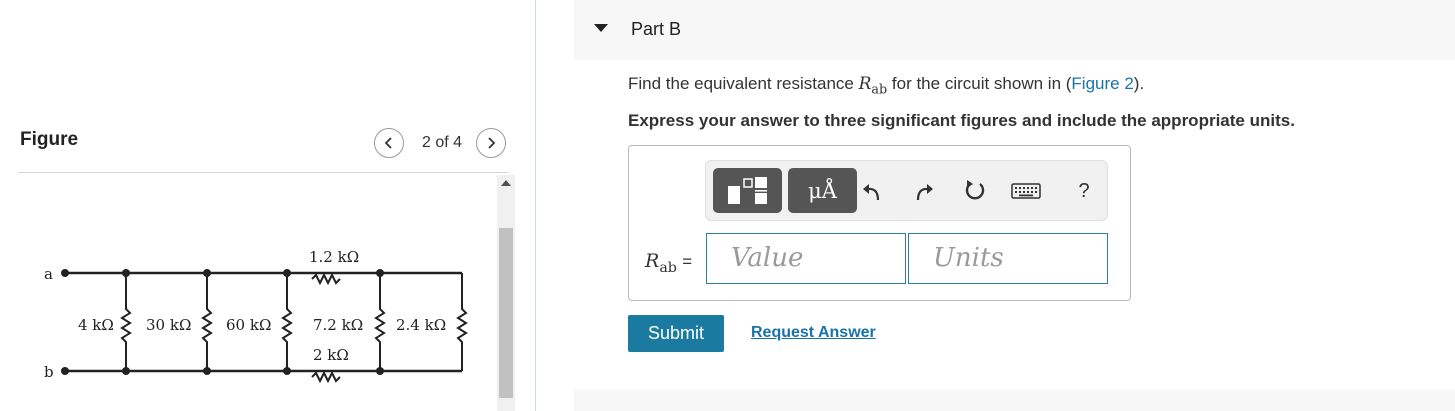 This screenshot has height=411, width=1455. I want to click on collapse-caret-icon, so click(601, 28).